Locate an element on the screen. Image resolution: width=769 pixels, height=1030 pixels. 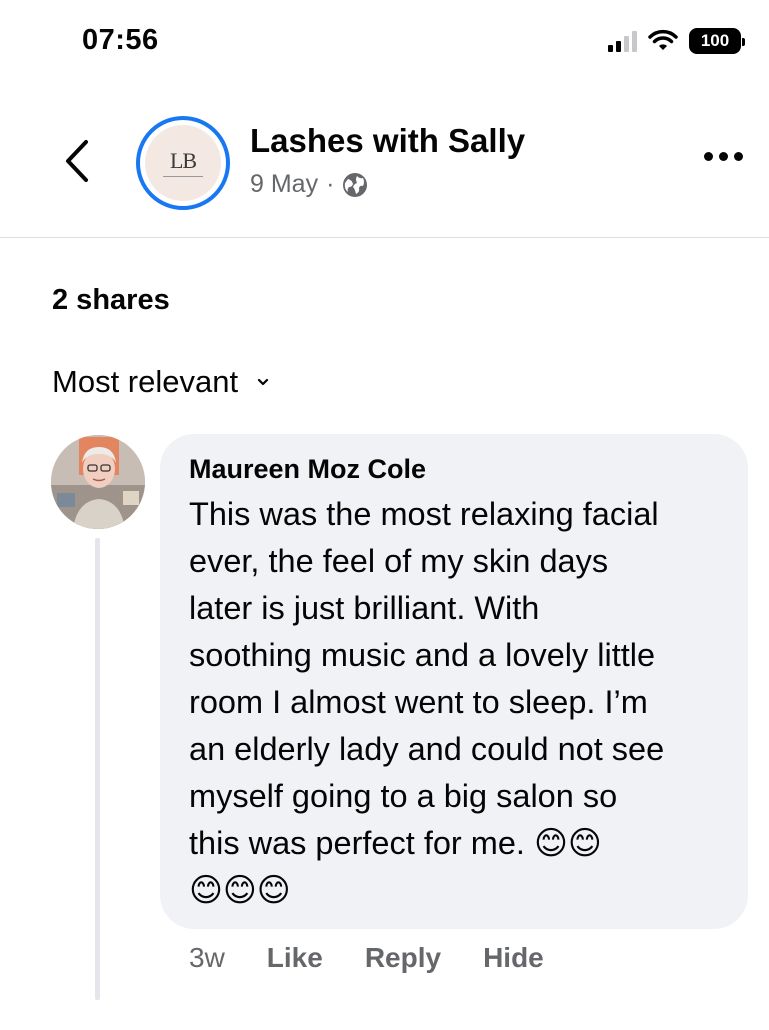
chevron-down-icon is located at coordinates (263, 382).